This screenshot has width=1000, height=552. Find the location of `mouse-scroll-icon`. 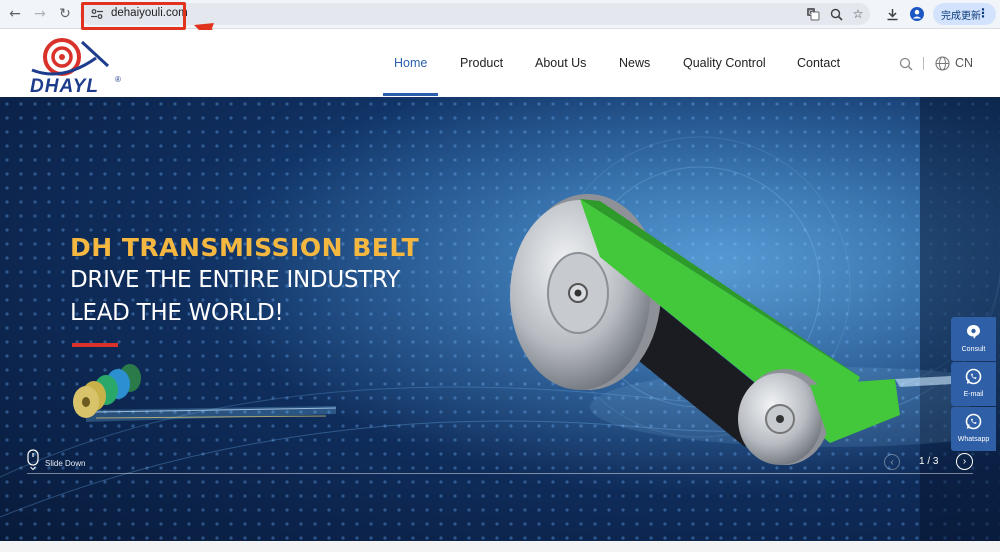

mouse-scroll-icon is located at coordinates (33, 460).